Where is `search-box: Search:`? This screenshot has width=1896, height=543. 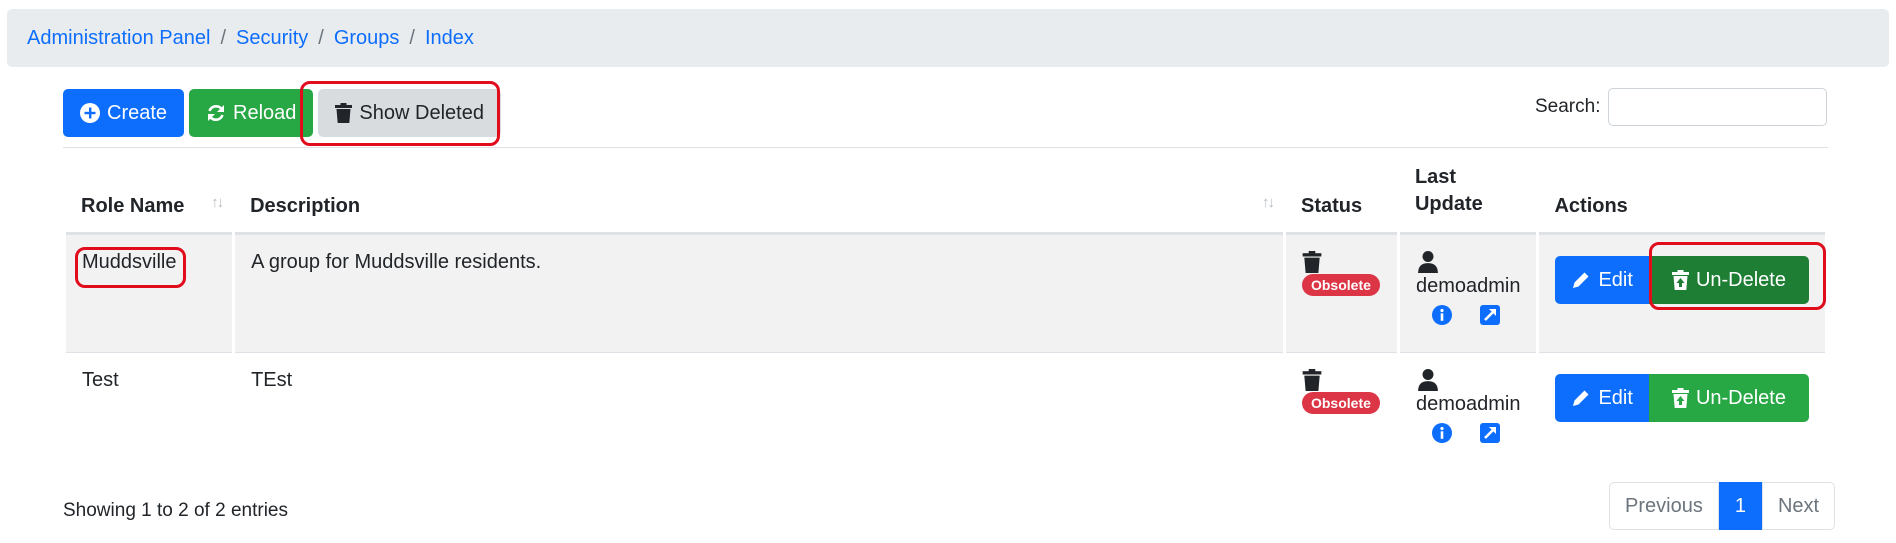 search-box: Search: is located at coordinates (1681, 107).